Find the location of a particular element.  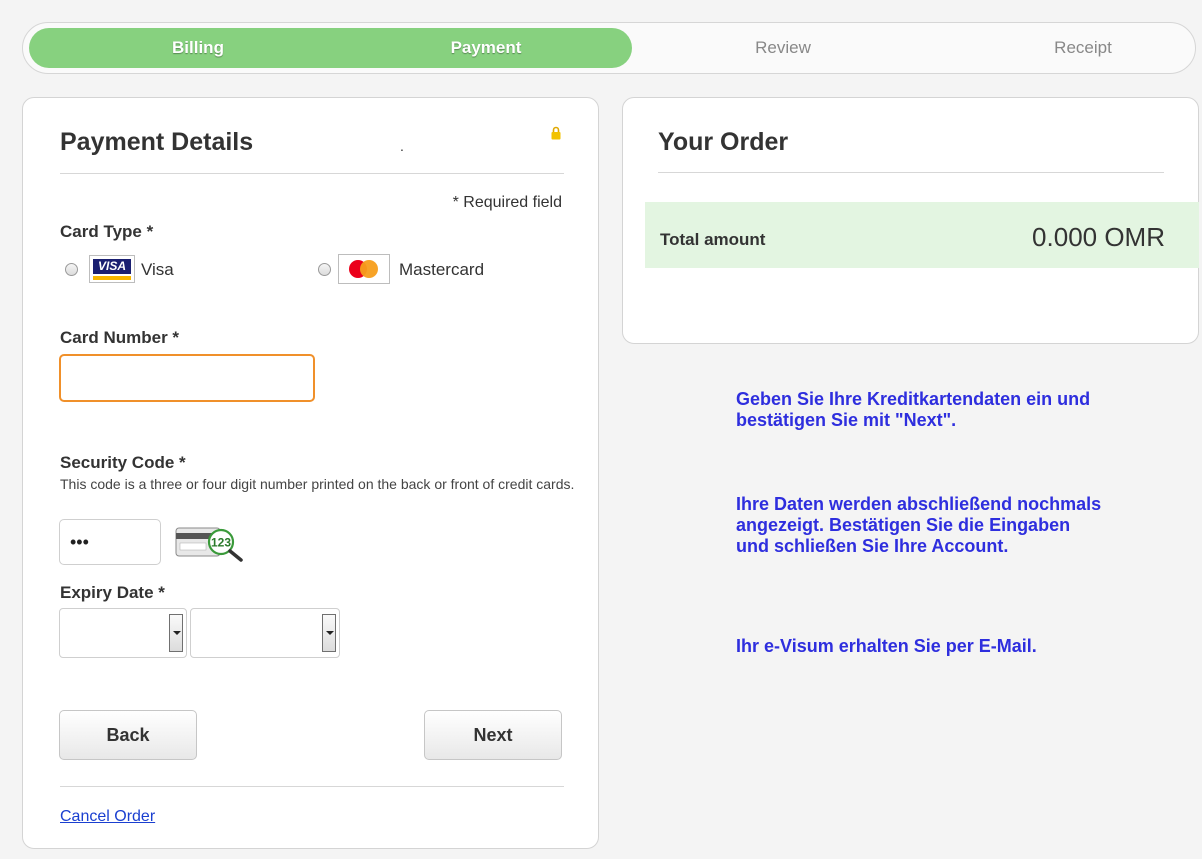

card-type-label: Card Type * is located at coordinates (107, 231).